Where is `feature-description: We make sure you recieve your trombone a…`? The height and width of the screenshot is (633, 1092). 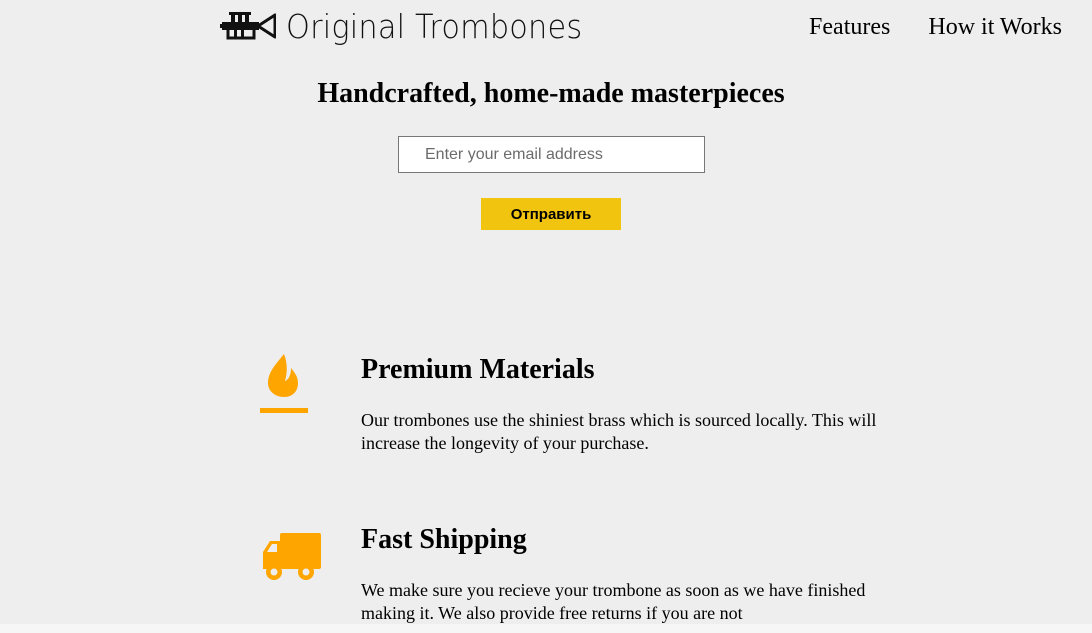
feature-description: We make sure you recieve your trombone a… is located at coordinates (613, 601).